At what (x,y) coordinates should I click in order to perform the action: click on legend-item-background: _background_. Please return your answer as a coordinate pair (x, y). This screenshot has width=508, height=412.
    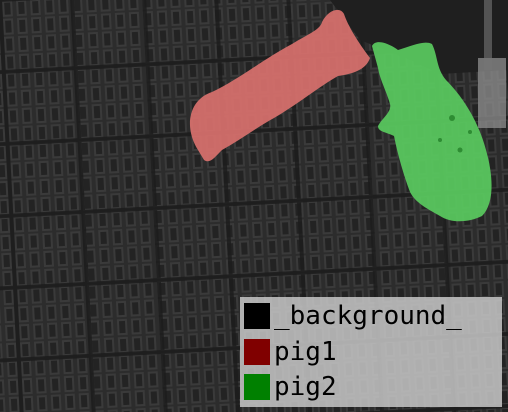
    Looking at the image, I should click on (353, 316).